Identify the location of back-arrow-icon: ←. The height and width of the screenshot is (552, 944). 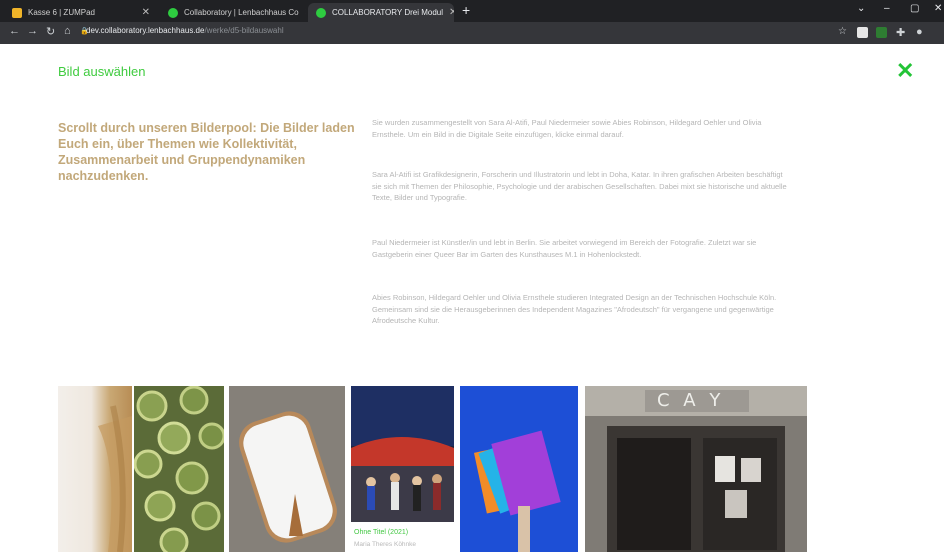
(14, 31).